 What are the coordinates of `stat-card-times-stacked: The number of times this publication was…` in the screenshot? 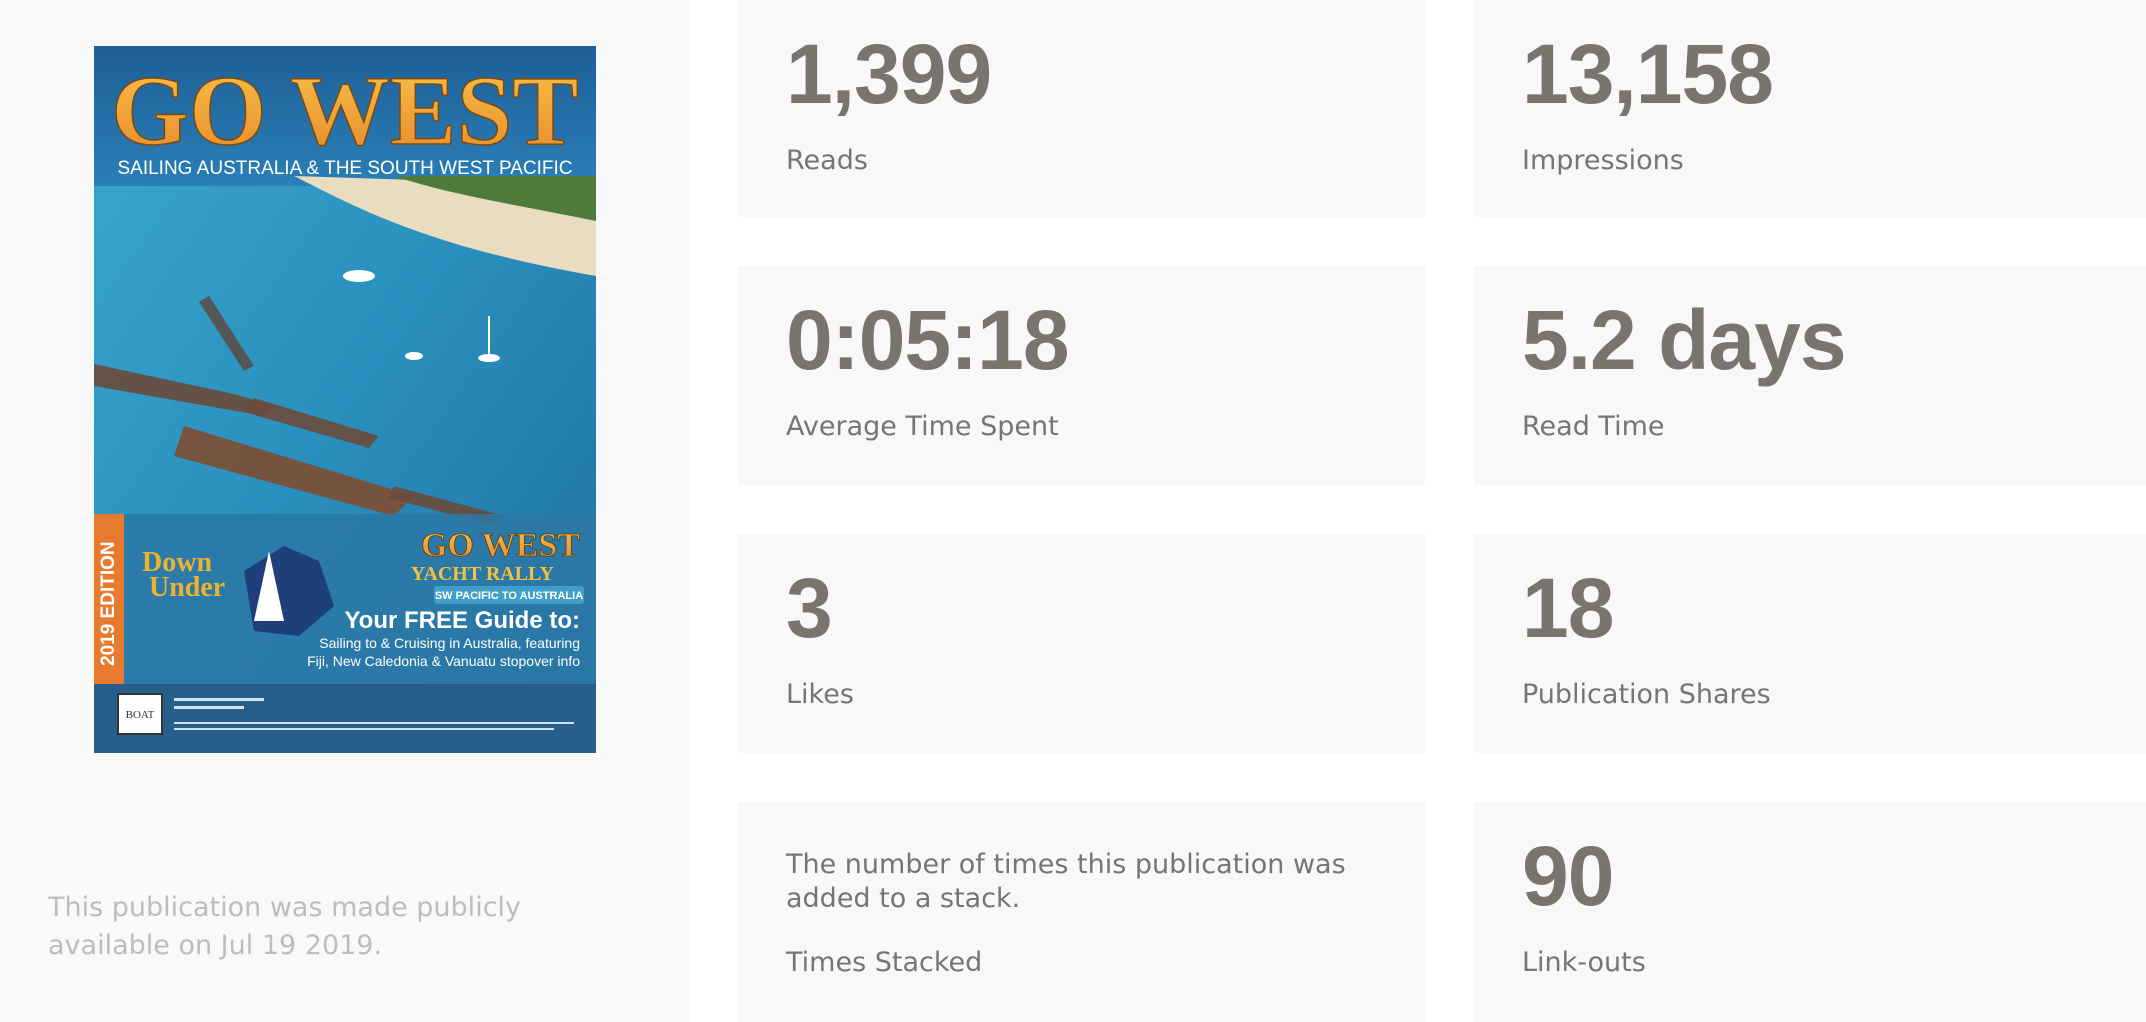 It's located at (1081, 912).